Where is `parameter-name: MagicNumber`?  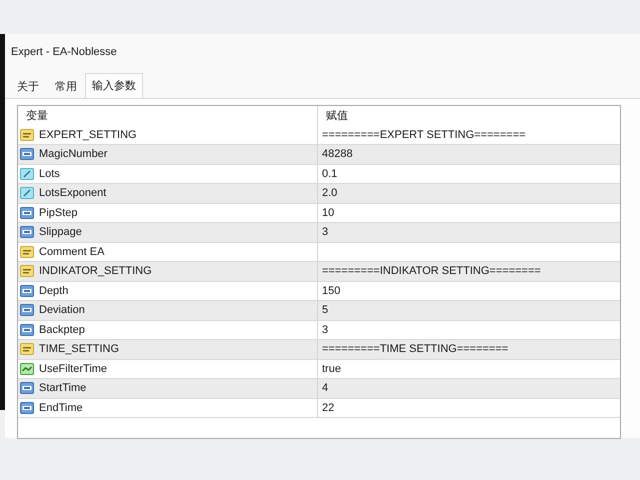 parameter-name: MagicNumber is located at coordinates (73, 154).